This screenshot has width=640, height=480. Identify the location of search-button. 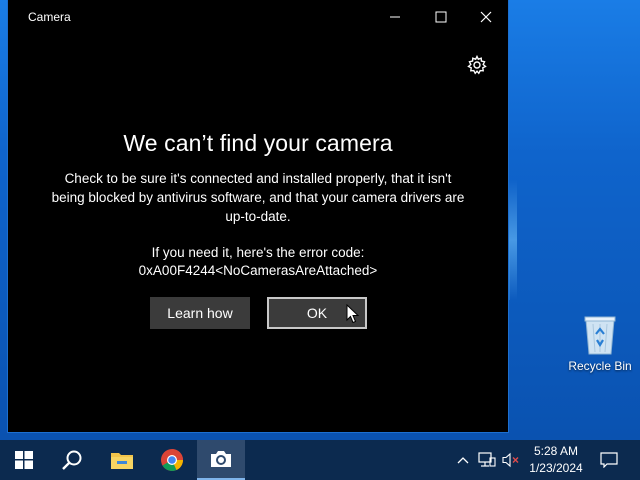
(72, 460).